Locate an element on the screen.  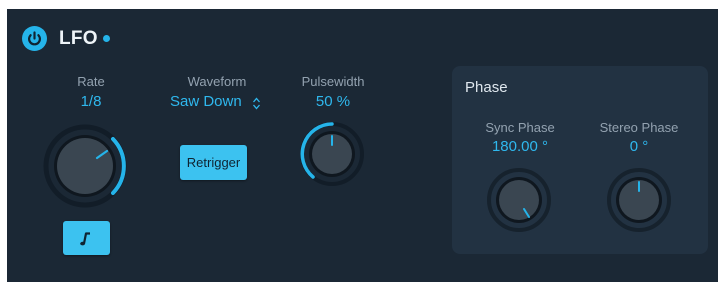
rate-knob is located at coordinates (86, 166).